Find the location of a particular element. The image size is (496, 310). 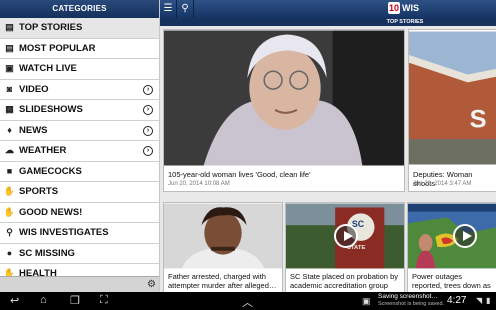

categories-header: CATEGORIES is located at coordinates (79, 9).